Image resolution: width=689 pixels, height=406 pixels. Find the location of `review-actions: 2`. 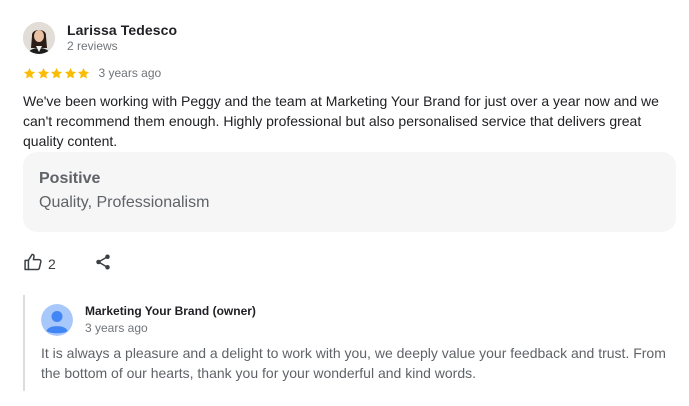

review-actions: 2 is located at coordinates (67, 264).